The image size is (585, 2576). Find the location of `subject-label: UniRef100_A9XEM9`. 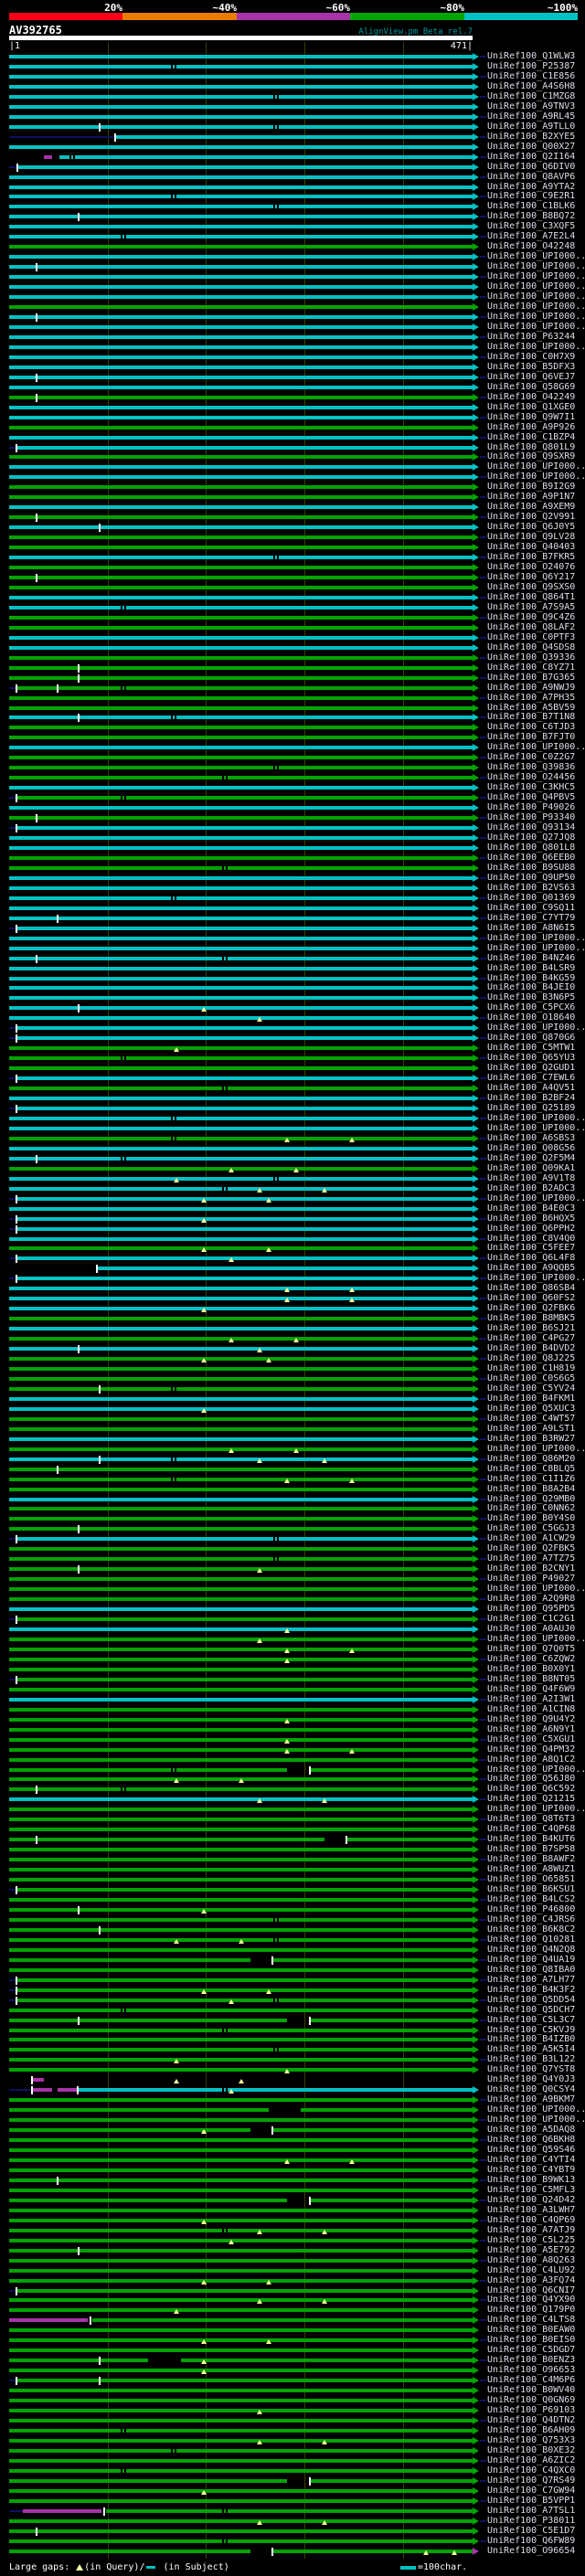

subject-label: UniRef100_A9XEM9 is located at coordinates (536, 507).